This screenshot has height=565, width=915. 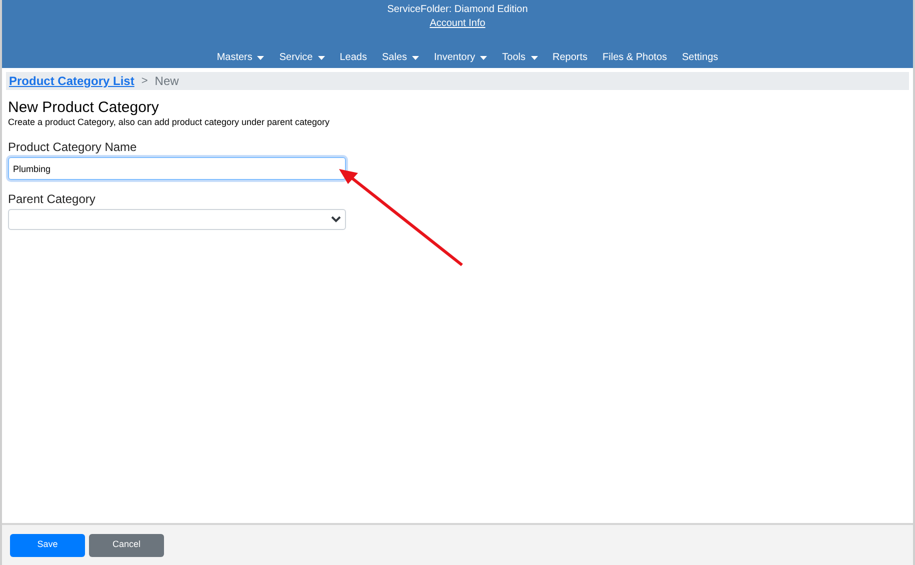 What do you see at coordinates (520, 57) in the screenshot?
I see `nav-menu-item: Tools` at bounding box center [520, 57].